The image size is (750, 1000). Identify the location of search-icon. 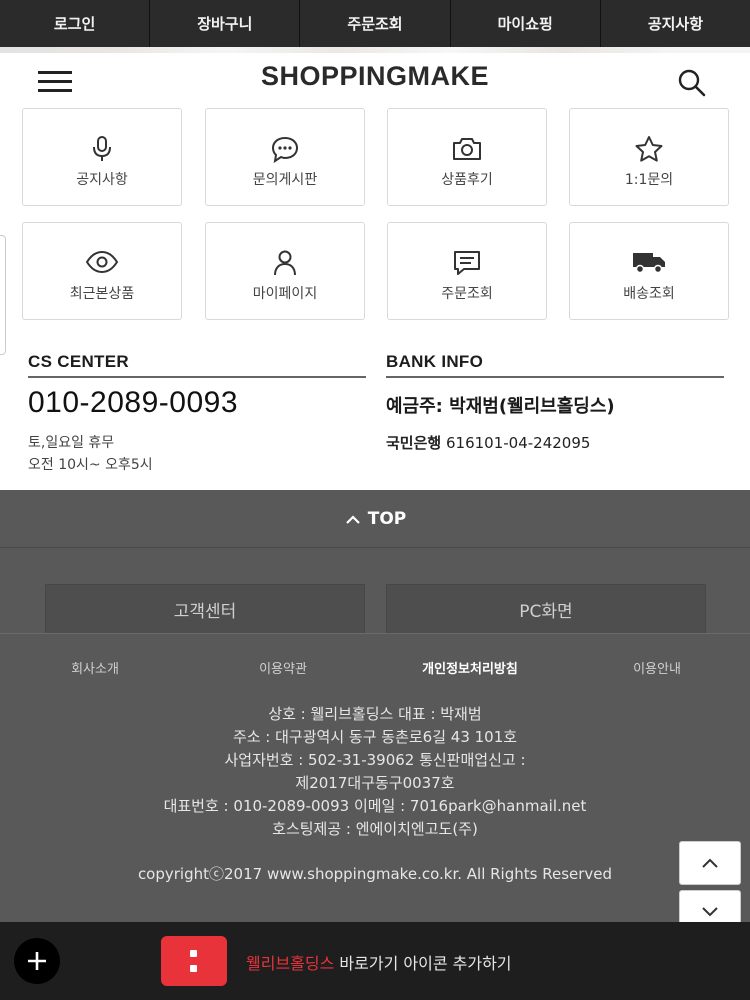
(692, 83).